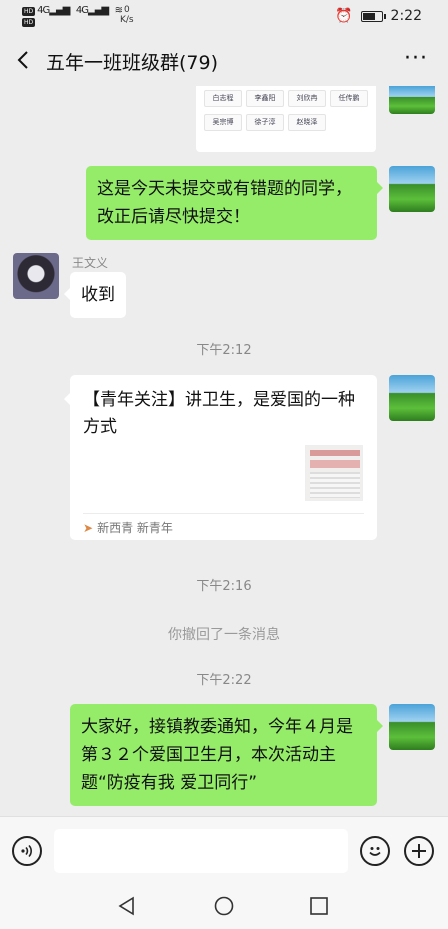 This screenshot has height=929, width=448. I want to click on chat-header: 五年一班班级群(79) ···, so click(224, 60).